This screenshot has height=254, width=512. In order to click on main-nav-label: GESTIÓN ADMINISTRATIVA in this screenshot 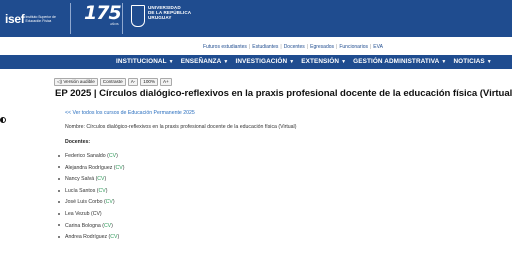, I will do `click(396, 61)`.